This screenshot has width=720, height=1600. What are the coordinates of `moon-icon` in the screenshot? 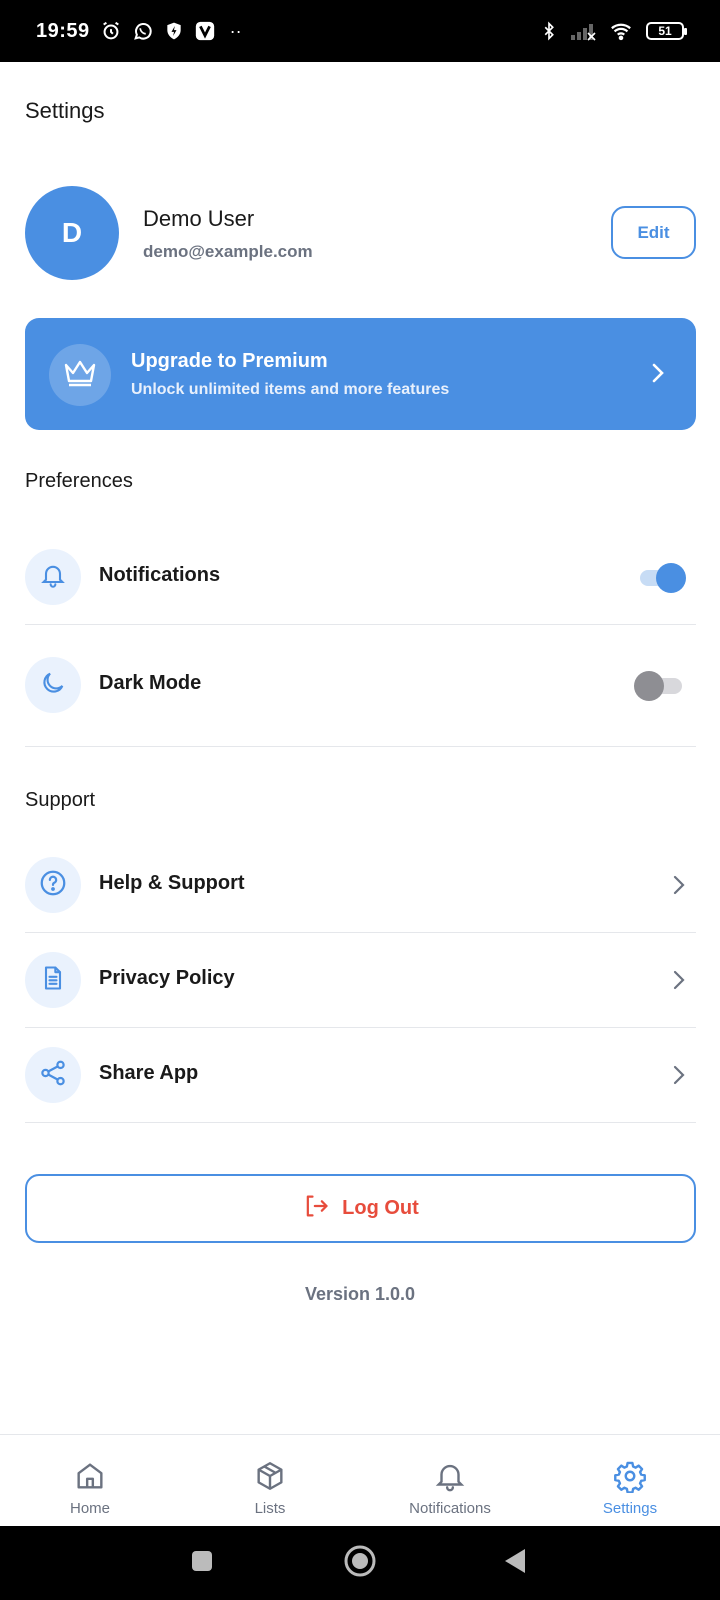 It's located at (53, 685).